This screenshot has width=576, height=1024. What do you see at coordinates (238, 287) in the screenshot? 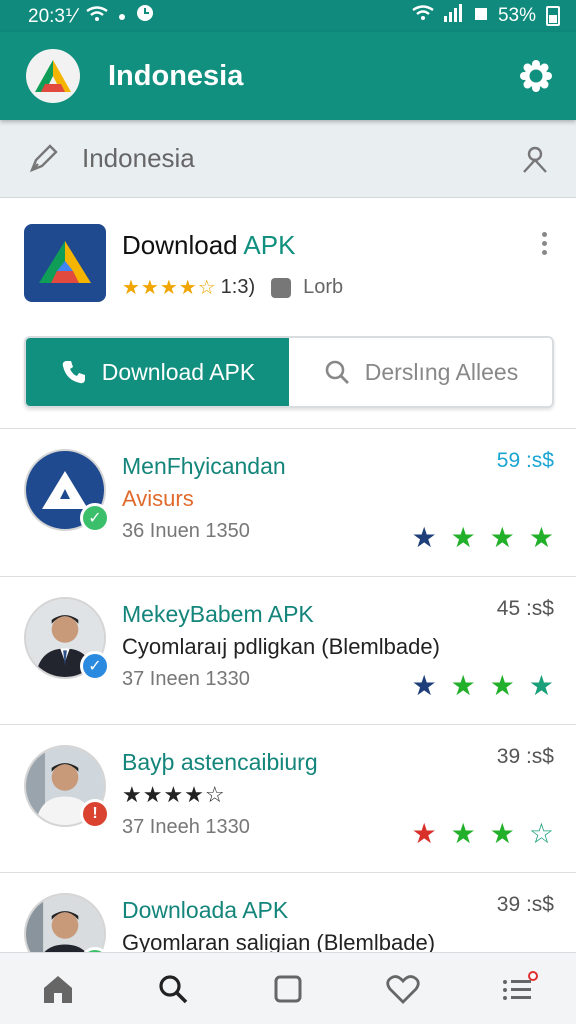
I see `featured-rating-count: 1:3)` at bounding box center [238, 287].